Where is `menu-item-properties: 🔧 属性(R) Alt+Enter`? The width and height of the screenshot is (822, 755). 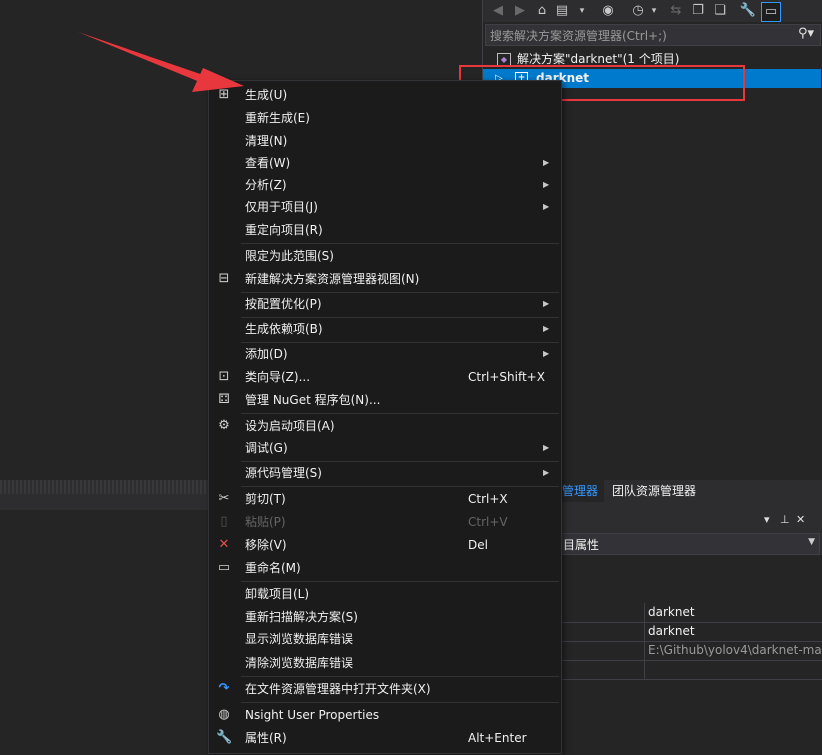
menu-item-properties: 🔧 属性(R) Alt+Enter is located at coordinates (385, 738).